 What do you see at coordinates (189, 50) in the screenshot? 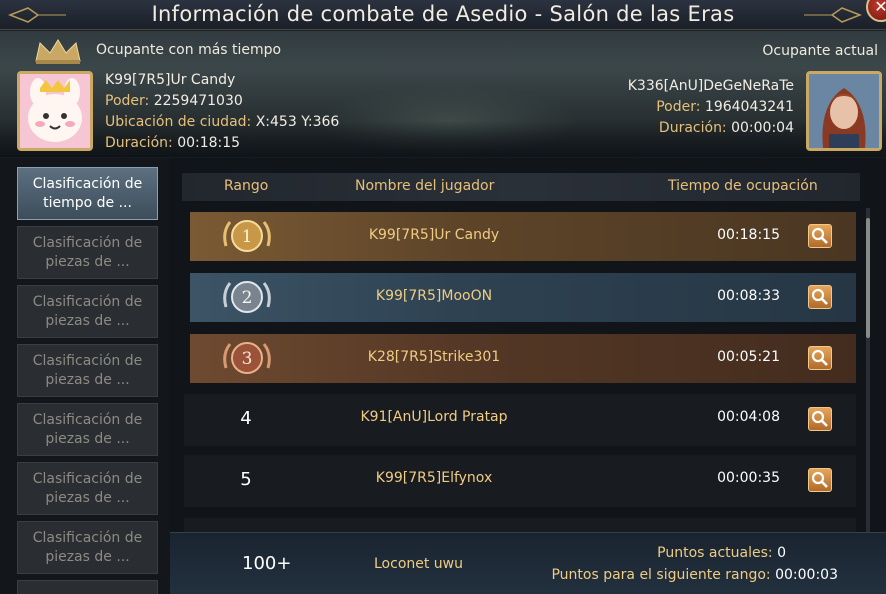
I see `longest-occupant-label: Ocupante con más tiempo` at bounding box center [189, 50].